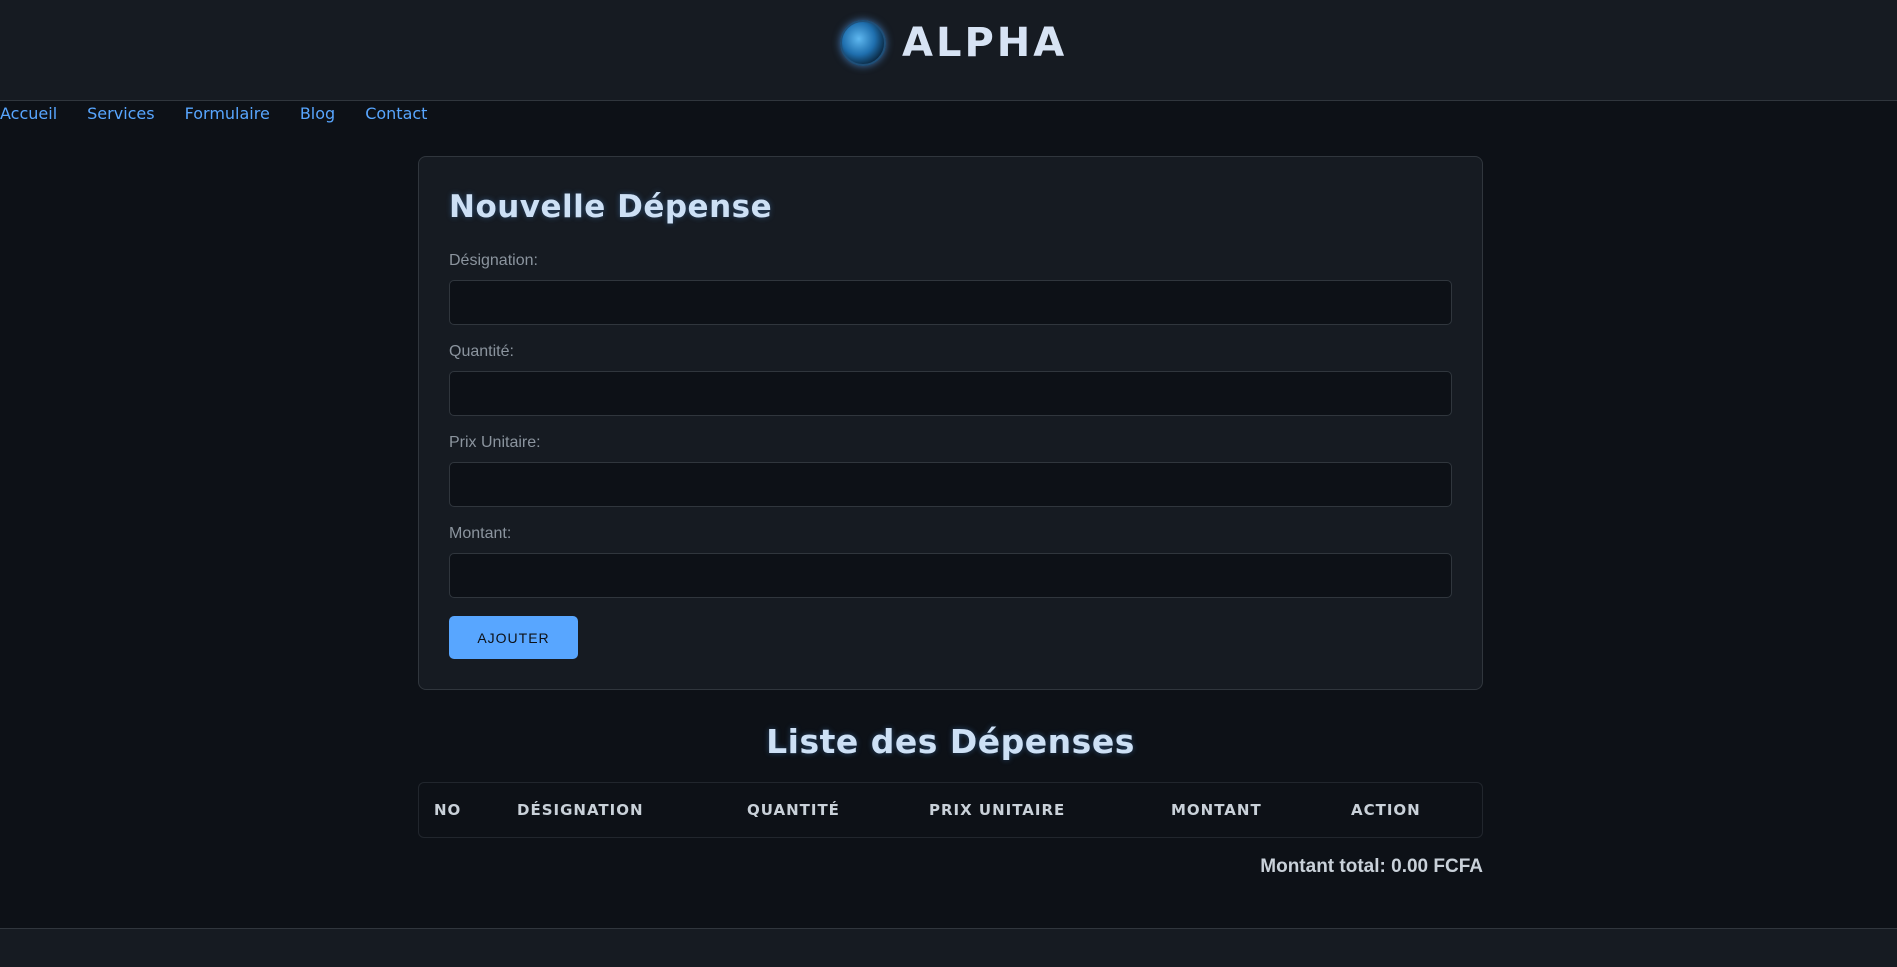 The height and width of the screenshot is (967, 1897). Describe the element at coordinates (863, 43) in the screenshot. I see `globe-logo-icon` at that location.